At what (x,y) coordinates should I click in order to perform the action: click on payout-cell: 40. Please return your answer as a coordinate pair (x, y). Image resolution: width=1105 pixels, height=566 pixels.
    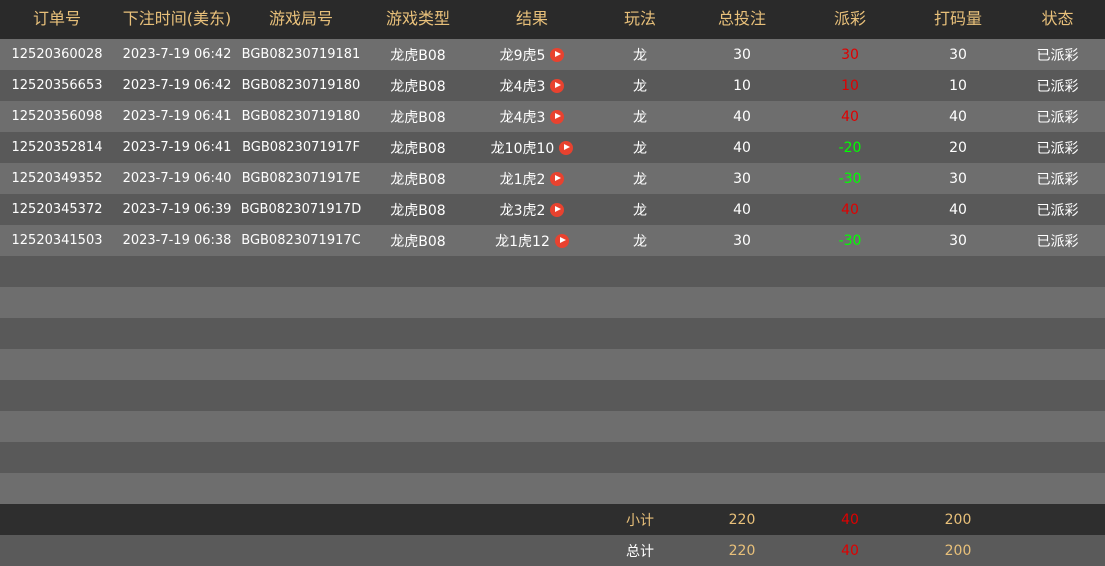
    Looking at the image, I should click on (850, 116).